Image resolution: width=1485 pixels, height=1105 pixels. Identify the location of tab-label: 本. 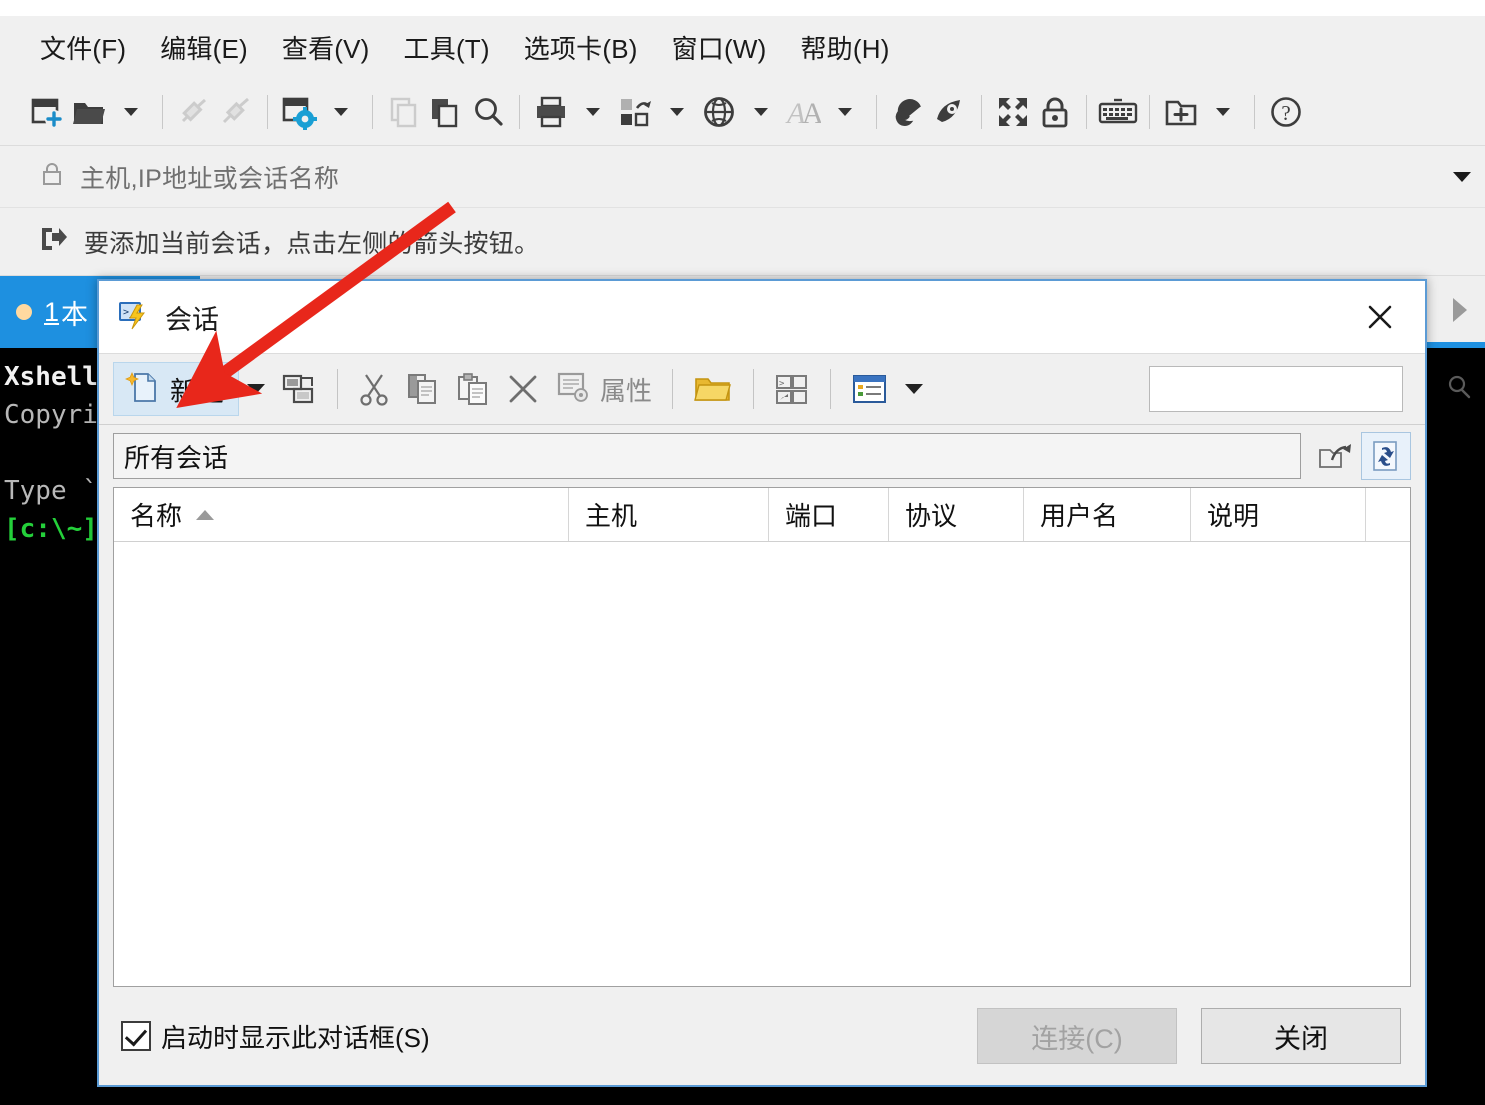
(75, 314).